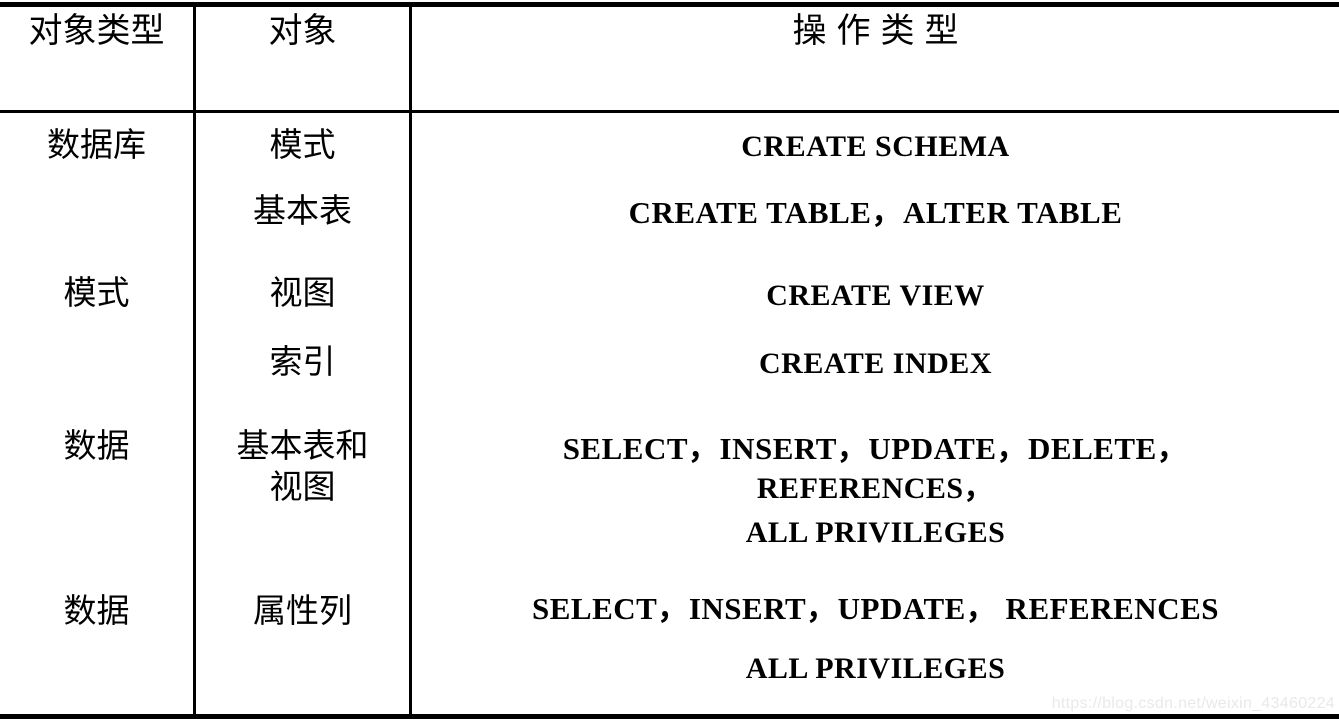 This screenshot has width=1339, height=721. I want to click on csdn-watermark: https://blog.csdn.net/weixin_43460224, so click(1193, 703).